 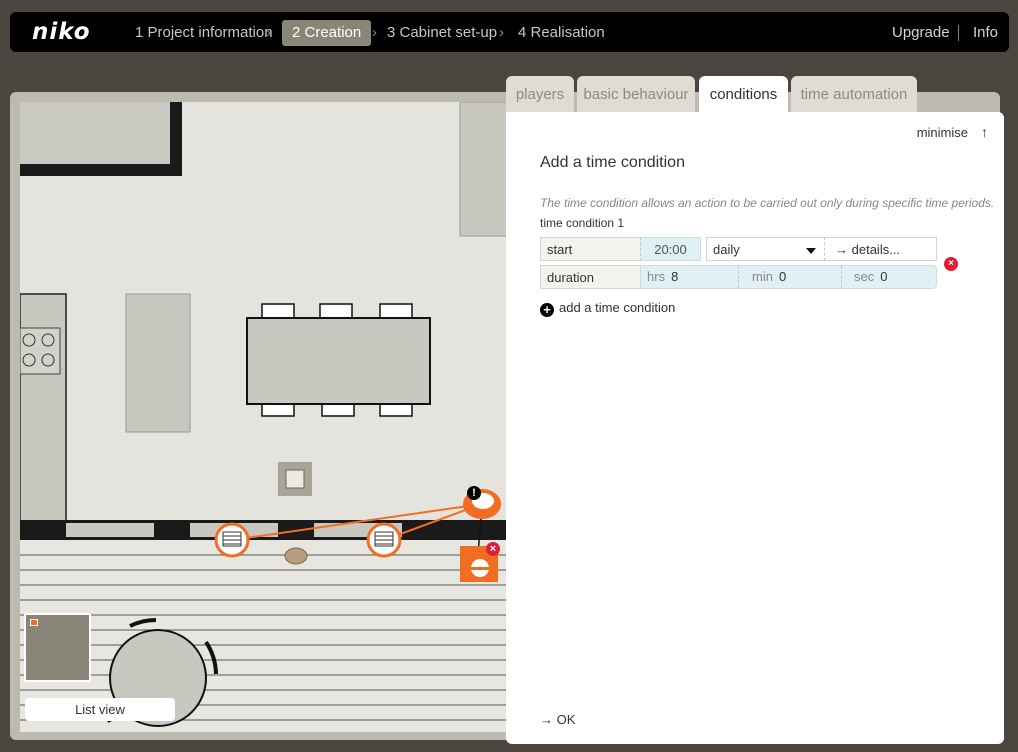 I want to click on window, so click(x=110, y=530).